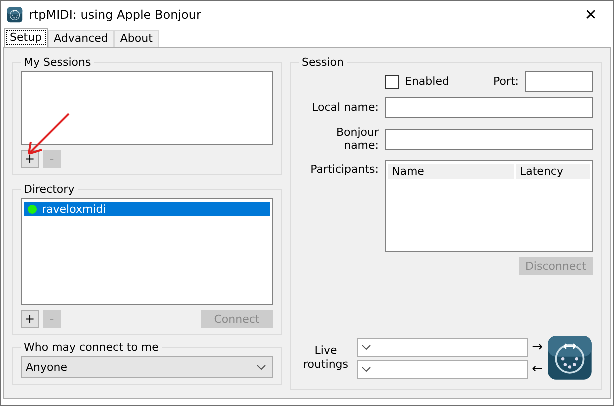  I want to click on access-dropdown: Anyone, so click(147, 367).